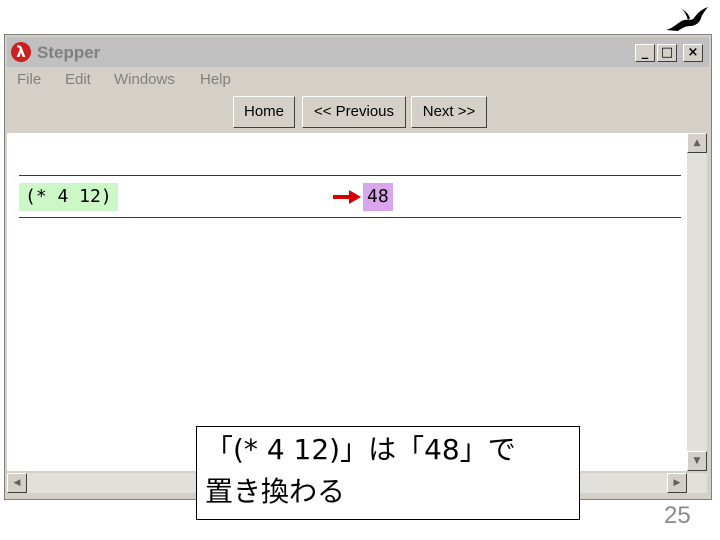  I want to click on maximize-button: □, so click(667, 53).